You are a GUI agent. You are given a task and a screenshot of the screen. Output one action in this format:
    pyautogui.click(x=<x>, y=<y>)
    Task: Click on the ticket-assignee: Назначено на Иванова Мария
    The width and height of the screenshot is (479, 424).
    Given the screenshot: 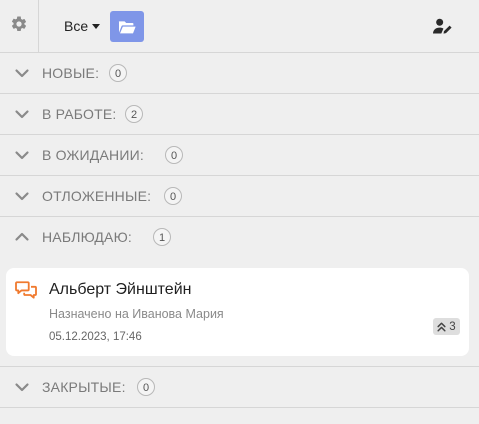 What is the action you would take?
    pyautogui.click(x=136, y=314)
    